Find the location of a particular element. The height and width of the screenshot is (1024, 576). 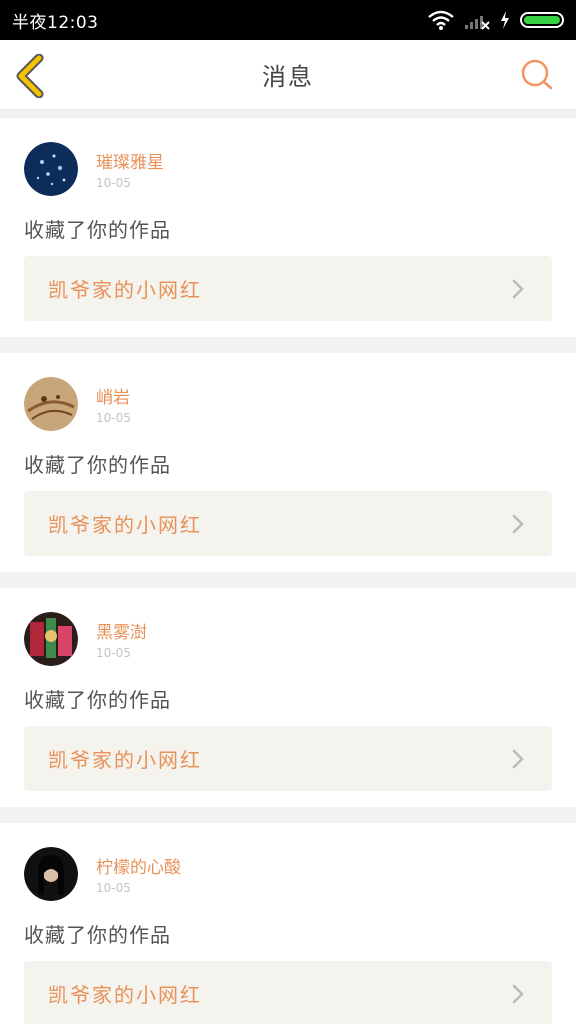

charging-icon is located at coordinates (505, 20).